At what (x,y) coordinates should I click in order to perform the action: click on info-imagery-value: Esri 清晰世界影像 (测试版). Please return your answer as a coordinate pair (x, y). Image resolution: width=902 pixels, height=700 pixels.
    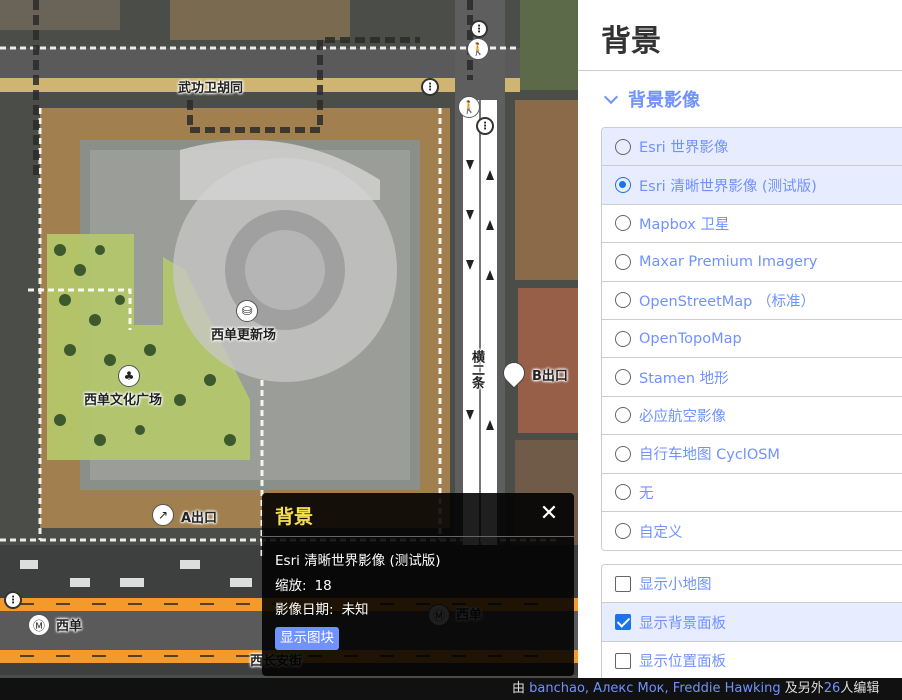
    Looking at the image, I should click on (358, 561).